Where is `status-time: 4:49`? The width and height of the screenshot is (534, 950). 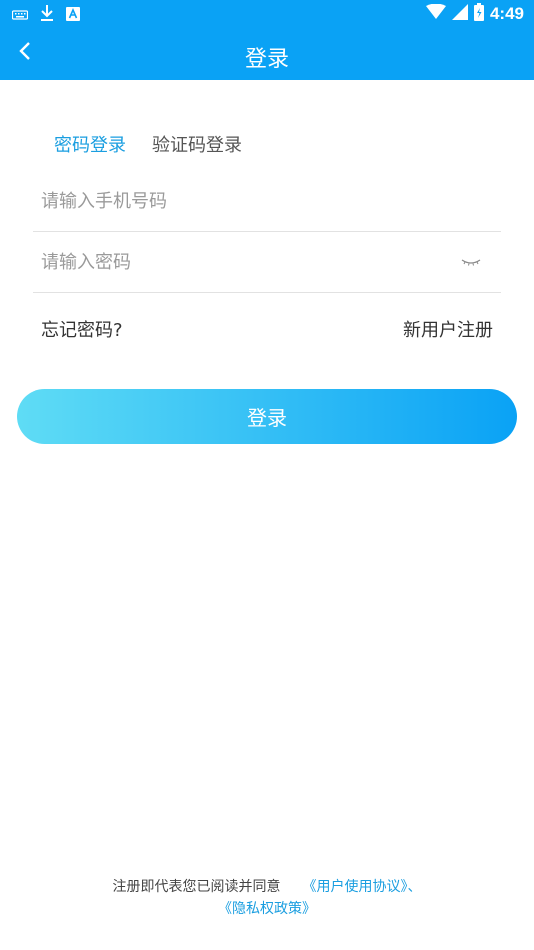
status-time: 4:49 is located at coordinates (506, 13).